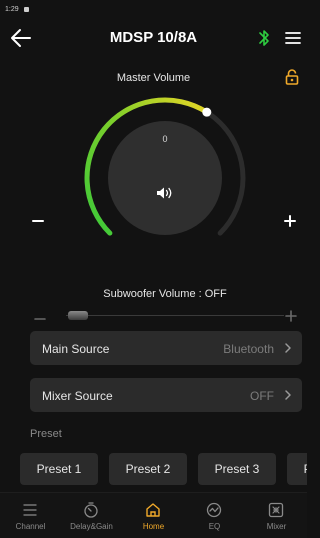  Describe the element at coordinates (214, 519) in the screenshot. I see `tab-eq: EQ` at that location.